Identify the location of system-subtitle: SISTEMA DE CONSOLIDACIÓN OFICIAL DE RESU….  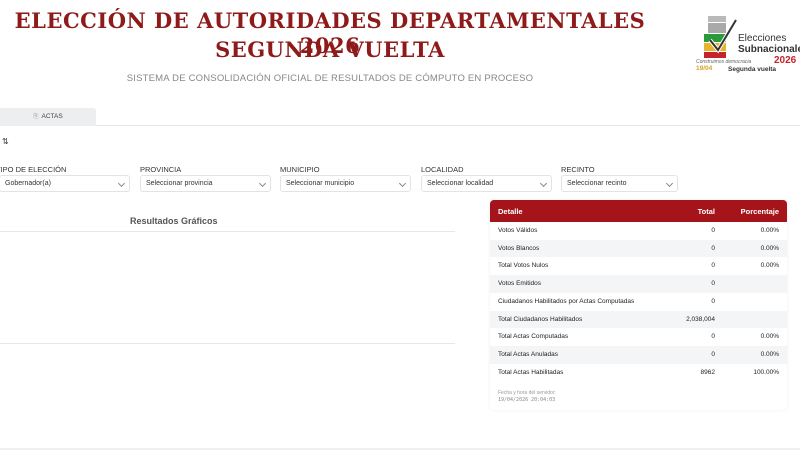
(330, 78).